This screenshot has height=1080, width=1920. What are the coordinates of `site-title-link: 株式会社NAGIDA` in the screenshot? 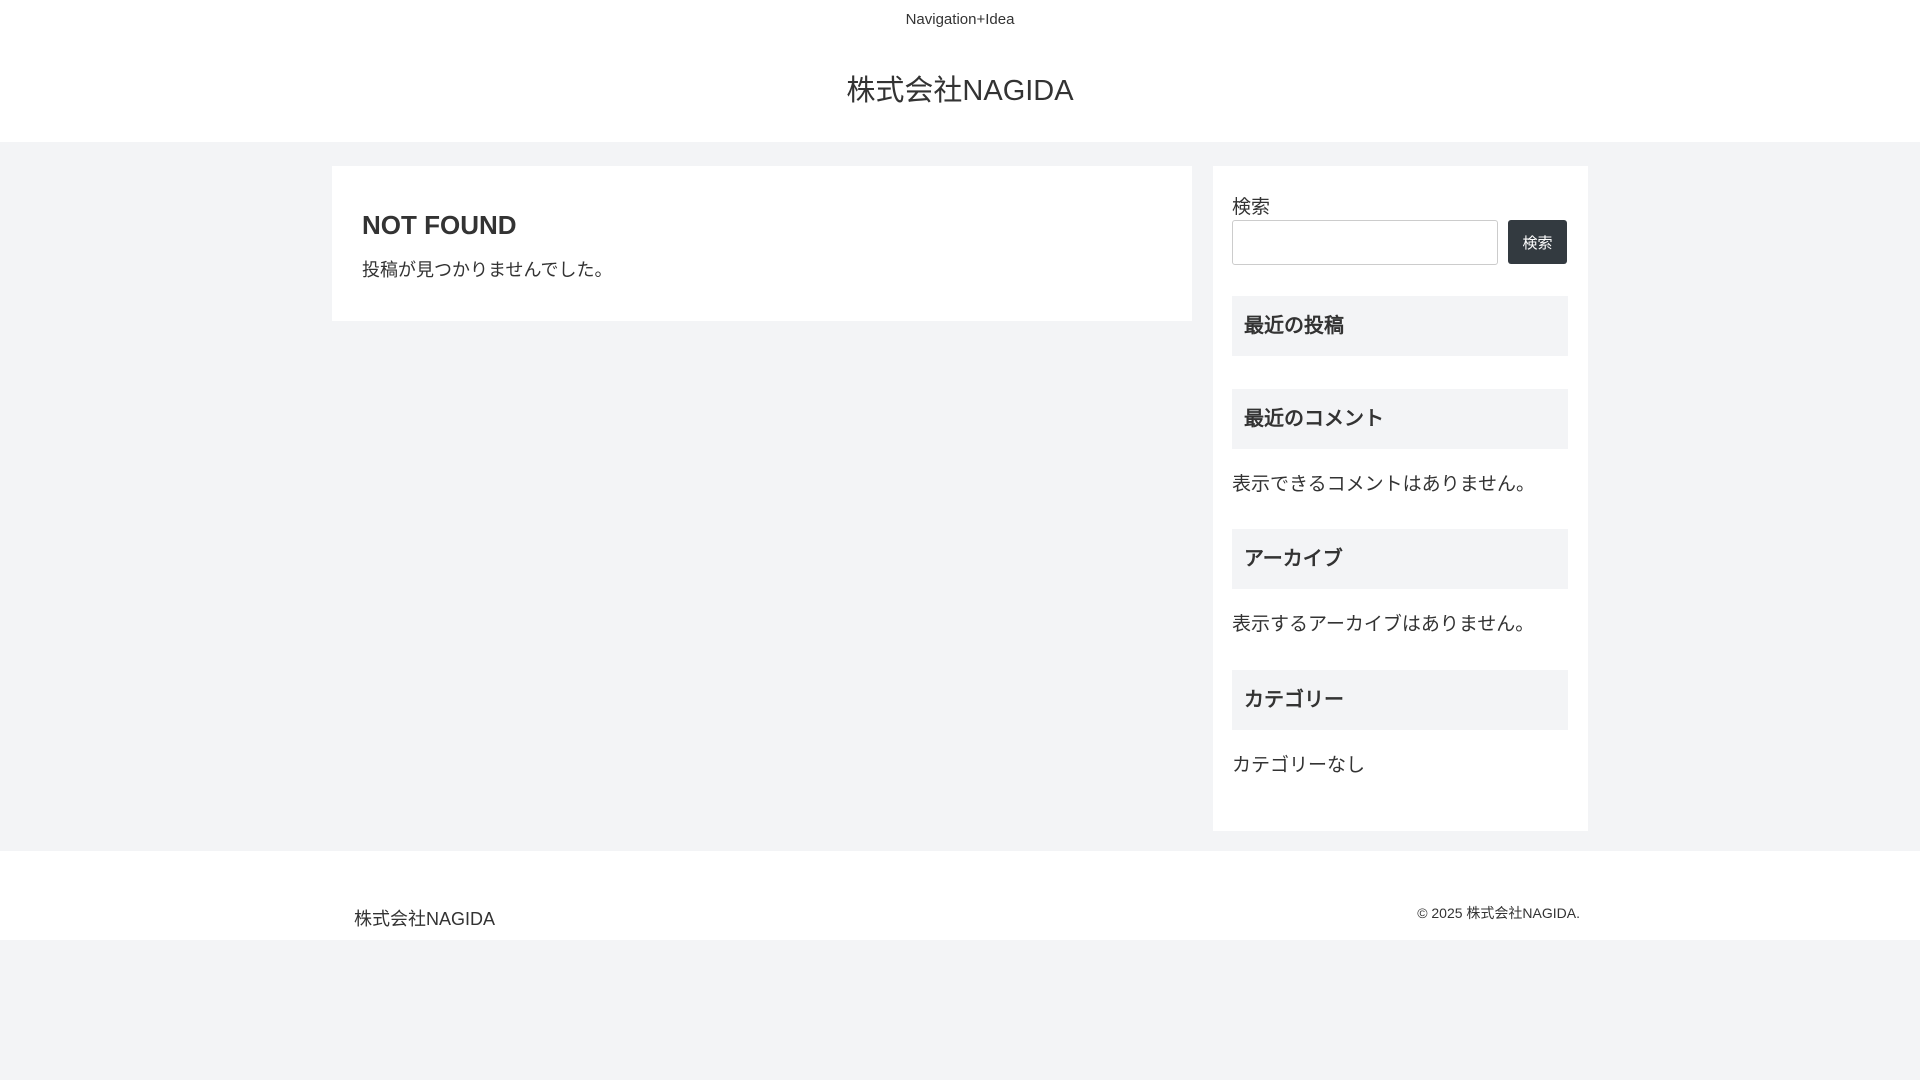 It's located at (960, 88).